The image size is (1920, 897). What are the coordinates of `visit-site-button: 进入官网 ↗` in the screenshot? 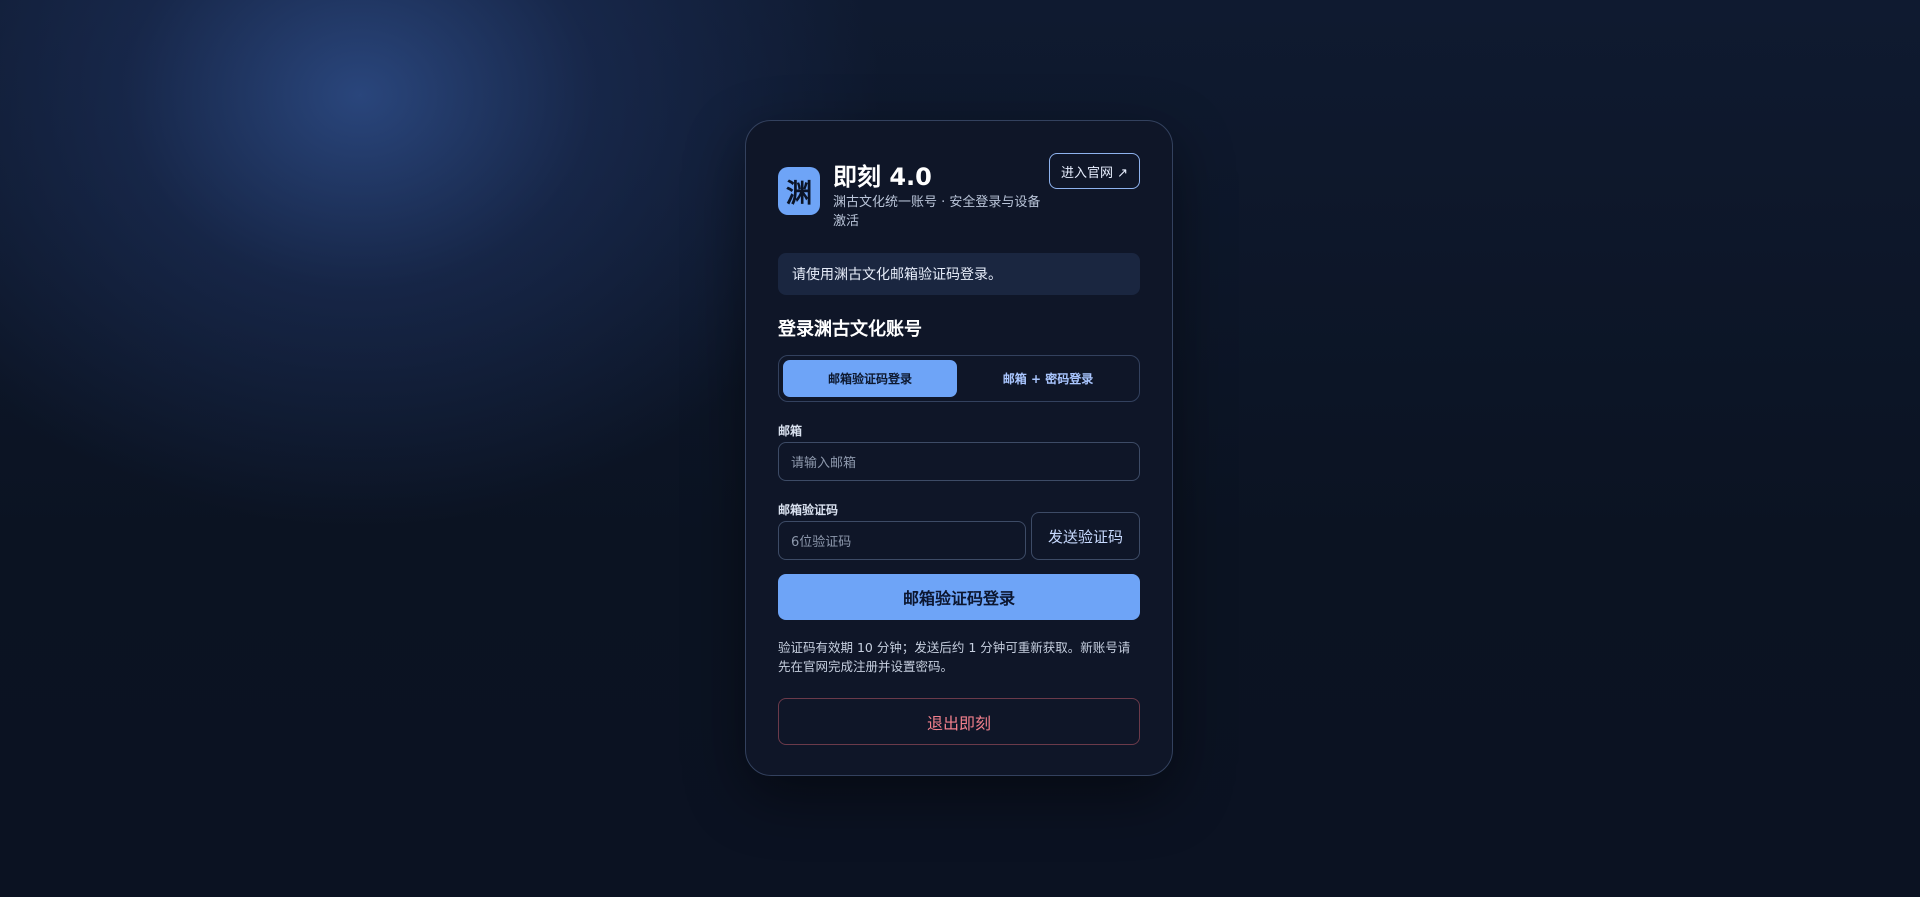 It's located at (1094, 171).